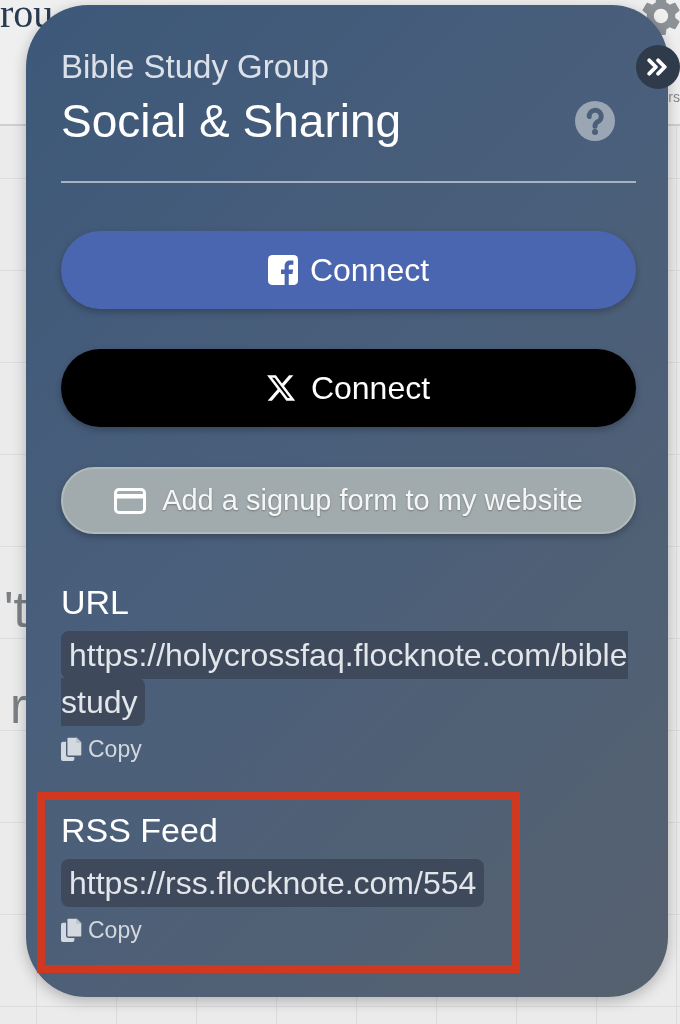 This screenshot has width=680, height=1024. I want to click on background-text: 't, so click(16, 610).